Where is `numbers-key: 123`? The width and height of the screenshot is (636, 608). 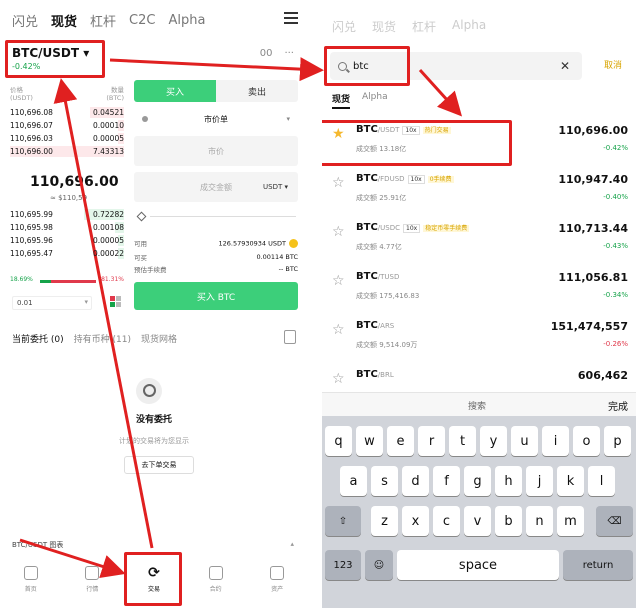 numbers-key: 123 is located at coordinates (343, 565).